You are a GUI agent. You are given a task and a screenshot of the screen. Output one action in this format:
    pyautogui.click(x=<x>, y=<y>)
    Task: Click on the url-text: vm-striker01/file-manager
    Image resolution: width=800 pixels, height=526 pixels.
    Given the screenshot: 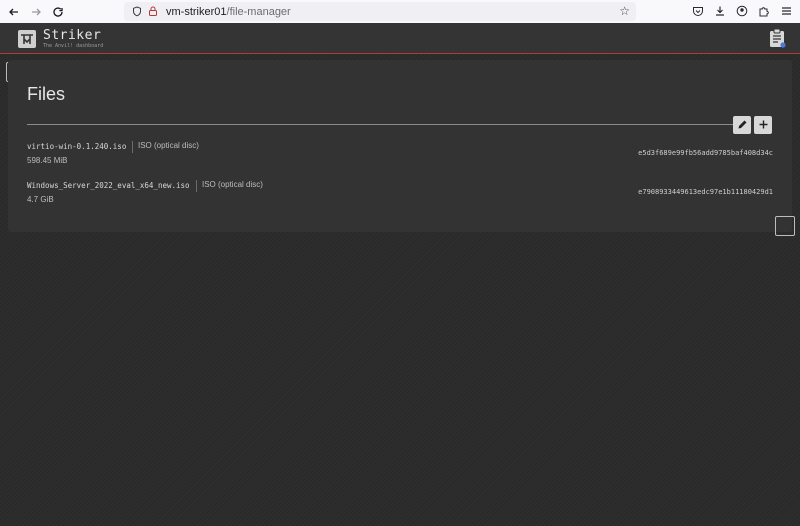 What is the action you would take?
    pyautogui.click(x=228, y=12)
    